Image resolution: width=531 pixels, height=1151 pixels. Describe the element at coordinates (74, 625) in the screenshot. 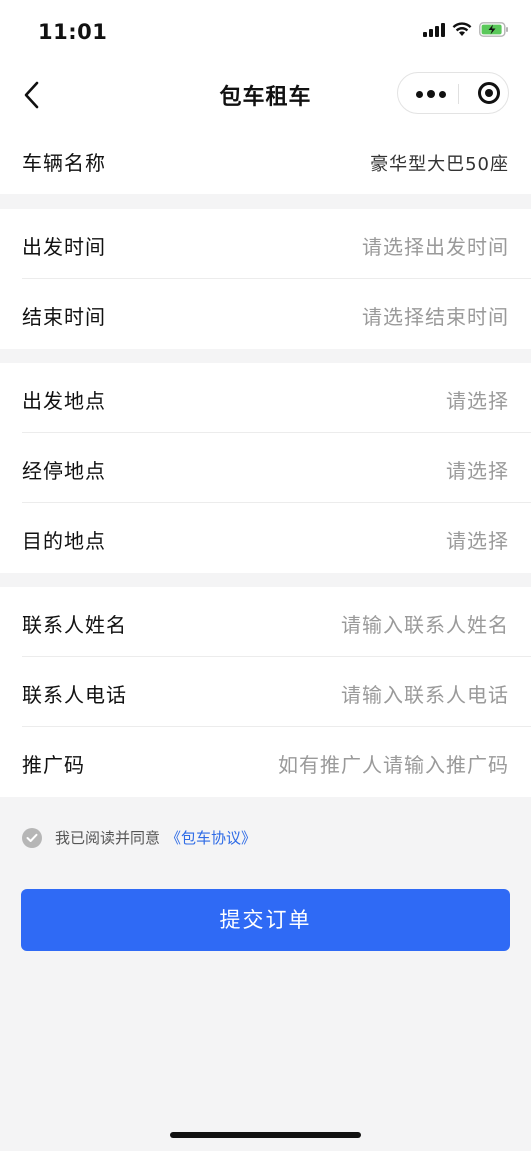

I see `contact-name-label: 联系人姓名` at that location.